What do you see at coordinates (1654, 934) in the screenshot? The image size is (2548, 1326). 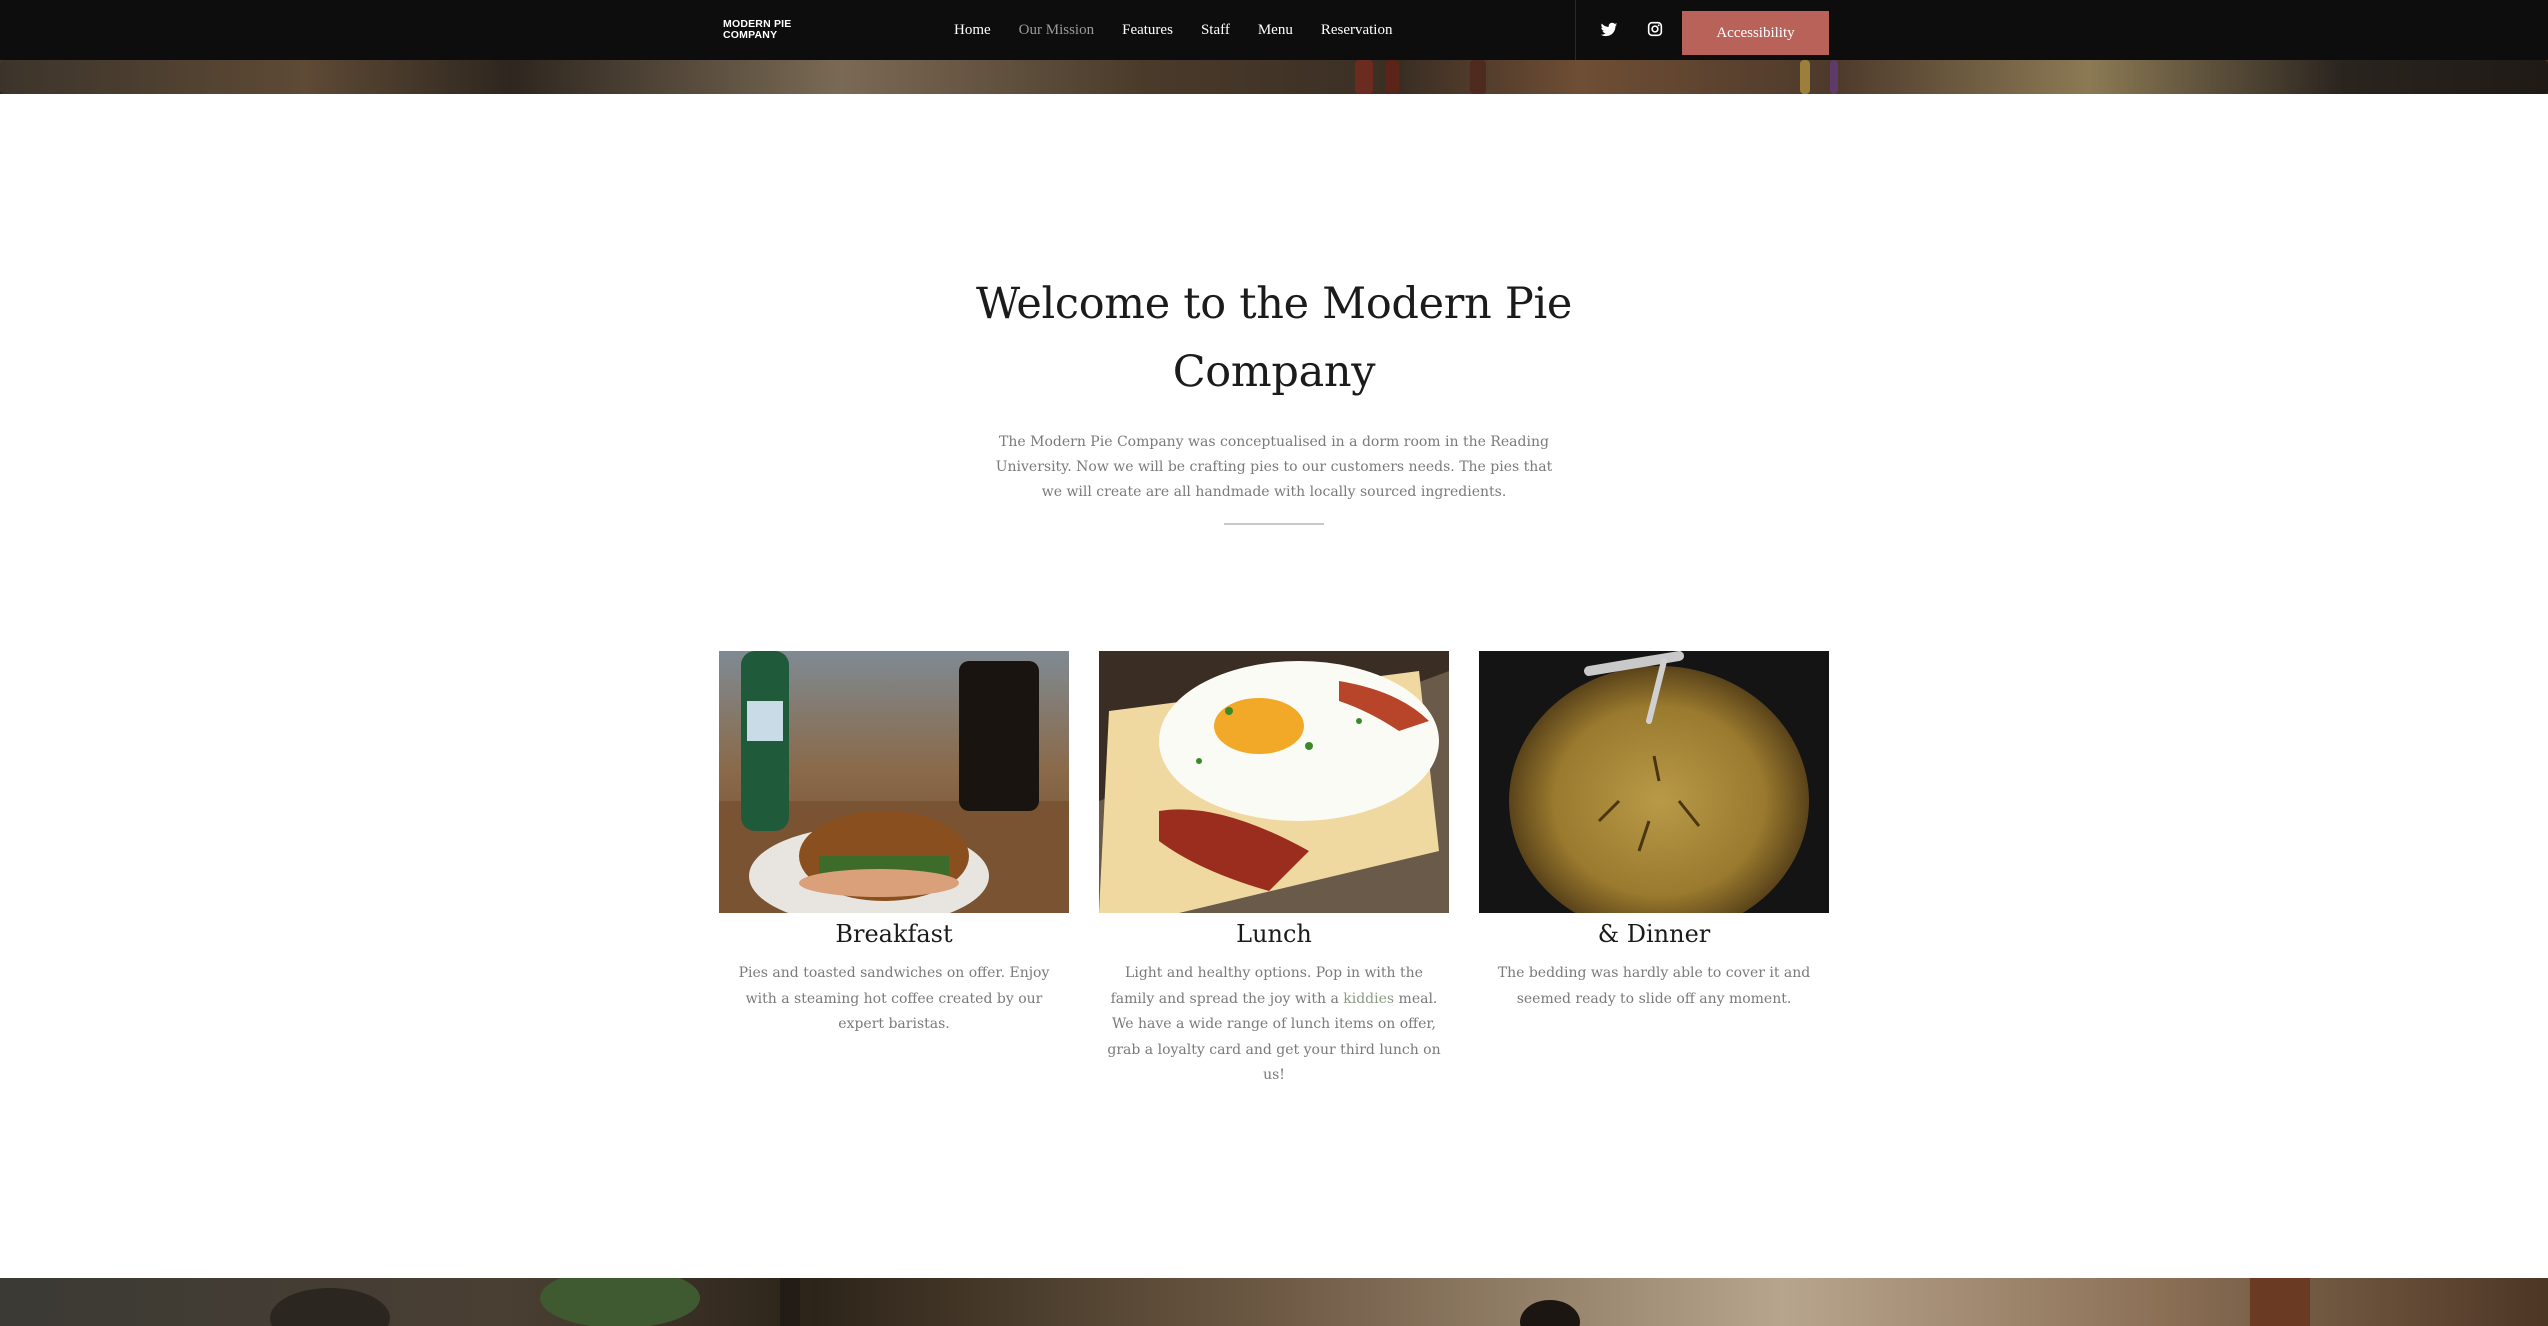 I see `card-title-dinner: & Dinner` at bounding box center [1654, 934].